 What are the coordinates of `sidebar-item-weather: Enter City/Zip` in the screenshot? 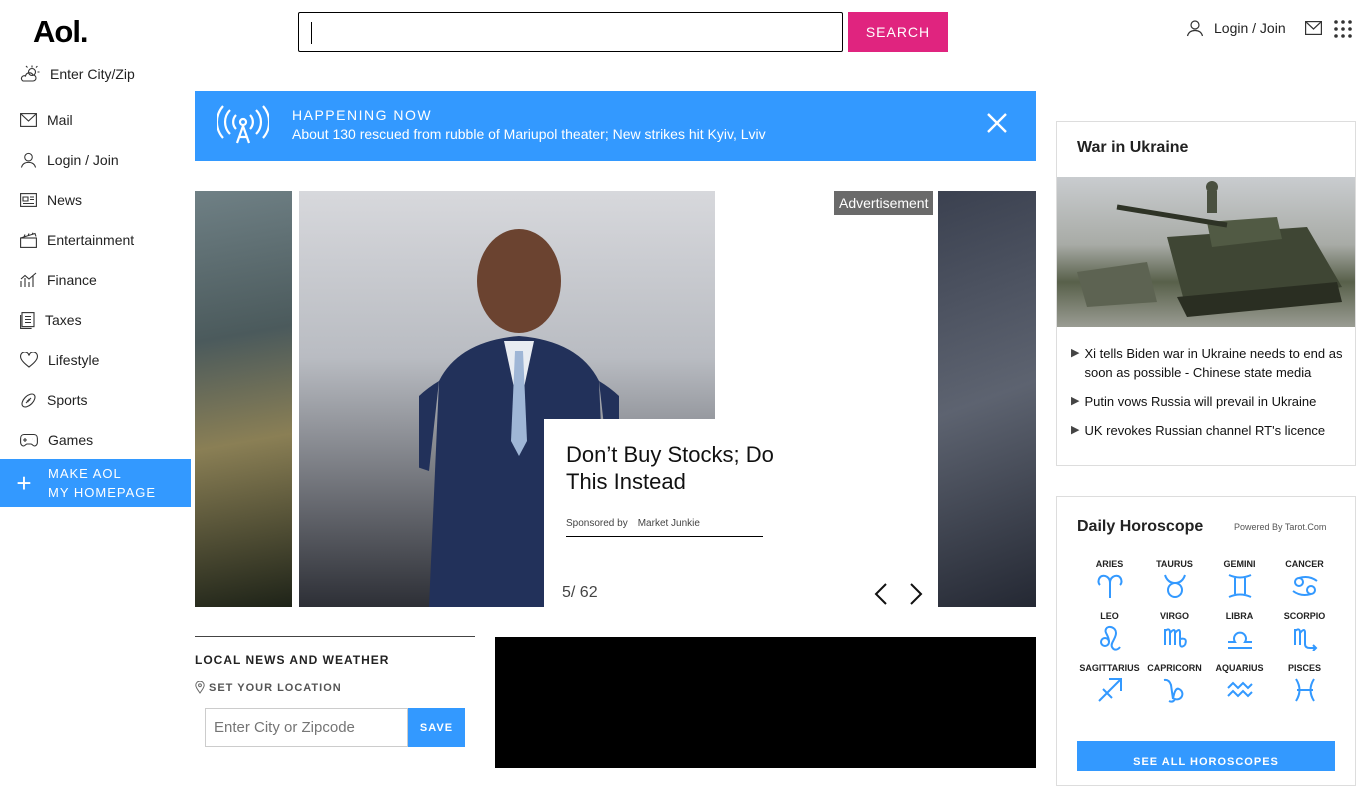 It's located at (95, 74).